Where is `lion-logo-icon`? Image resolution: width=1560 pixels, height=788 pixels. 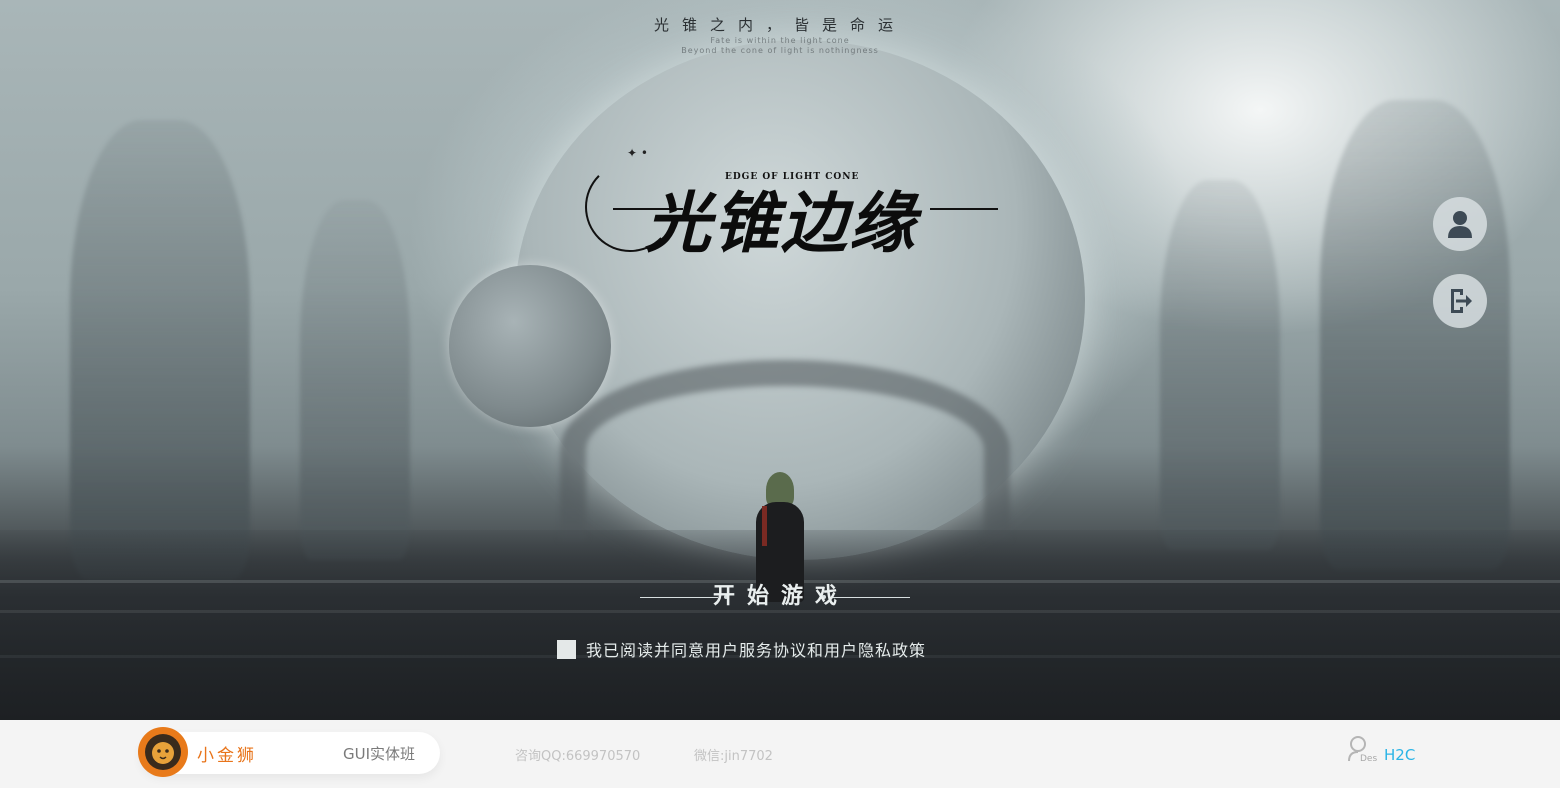
lion-logo-icon is located at coordinates (163, 752).